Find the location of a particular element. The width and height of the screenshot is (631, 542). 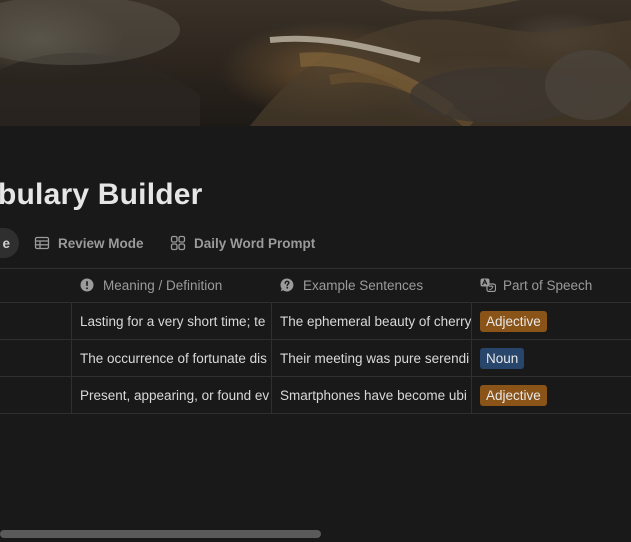

table-cell-meaning: Lasting for a very short time; te is located at coordinates (171, 321).